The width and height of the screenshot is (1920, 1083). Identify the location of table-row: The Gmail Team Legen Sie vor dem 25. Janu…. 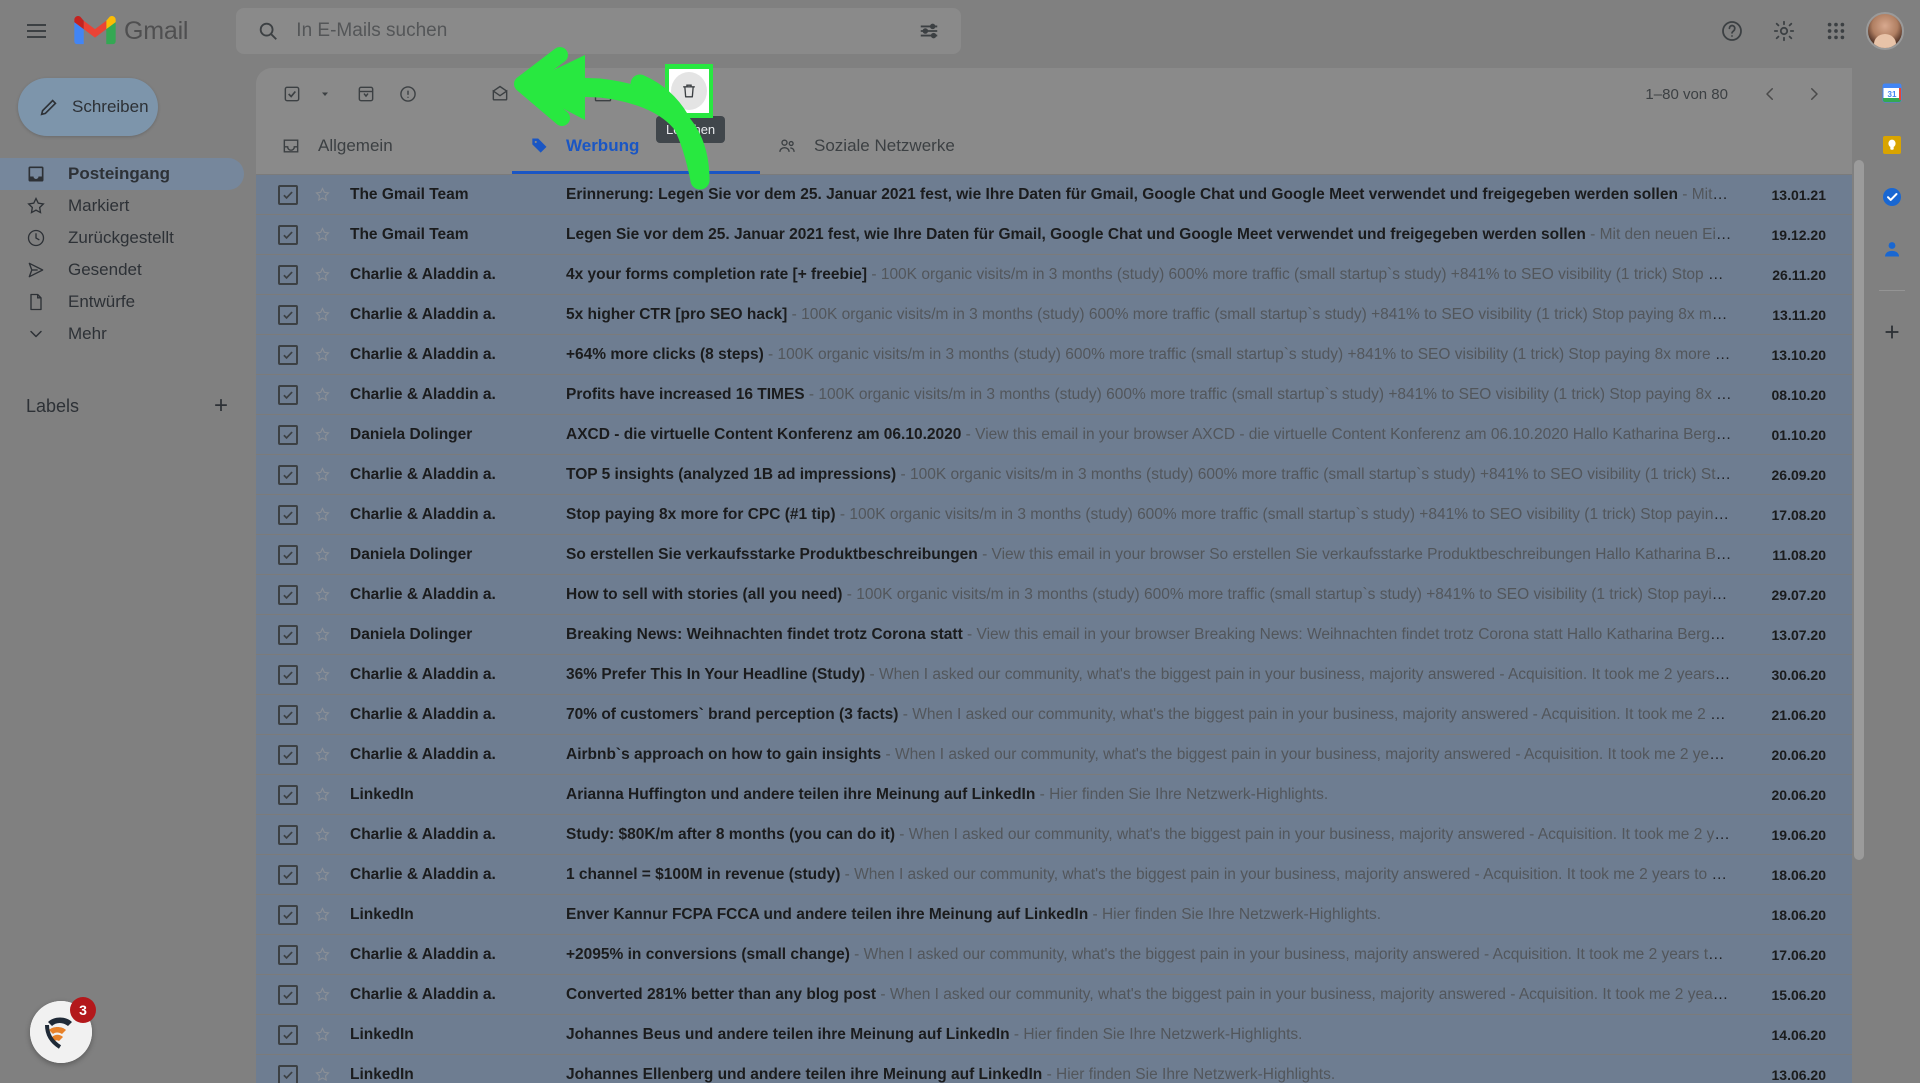
(1054, 234).